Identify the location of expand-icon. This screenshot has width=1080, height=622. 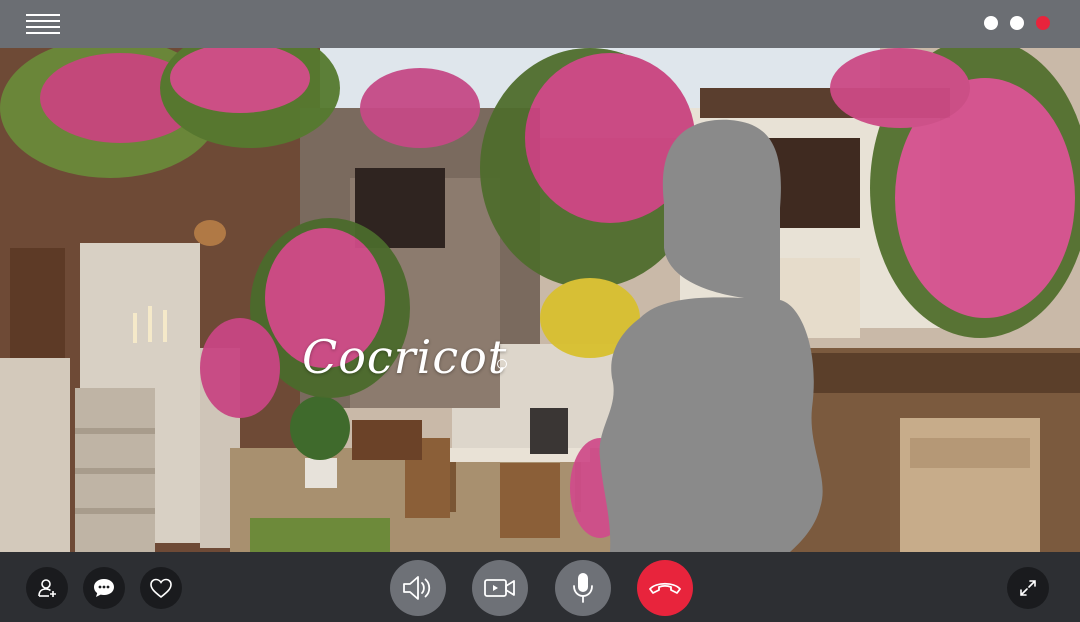
(1028, 588).